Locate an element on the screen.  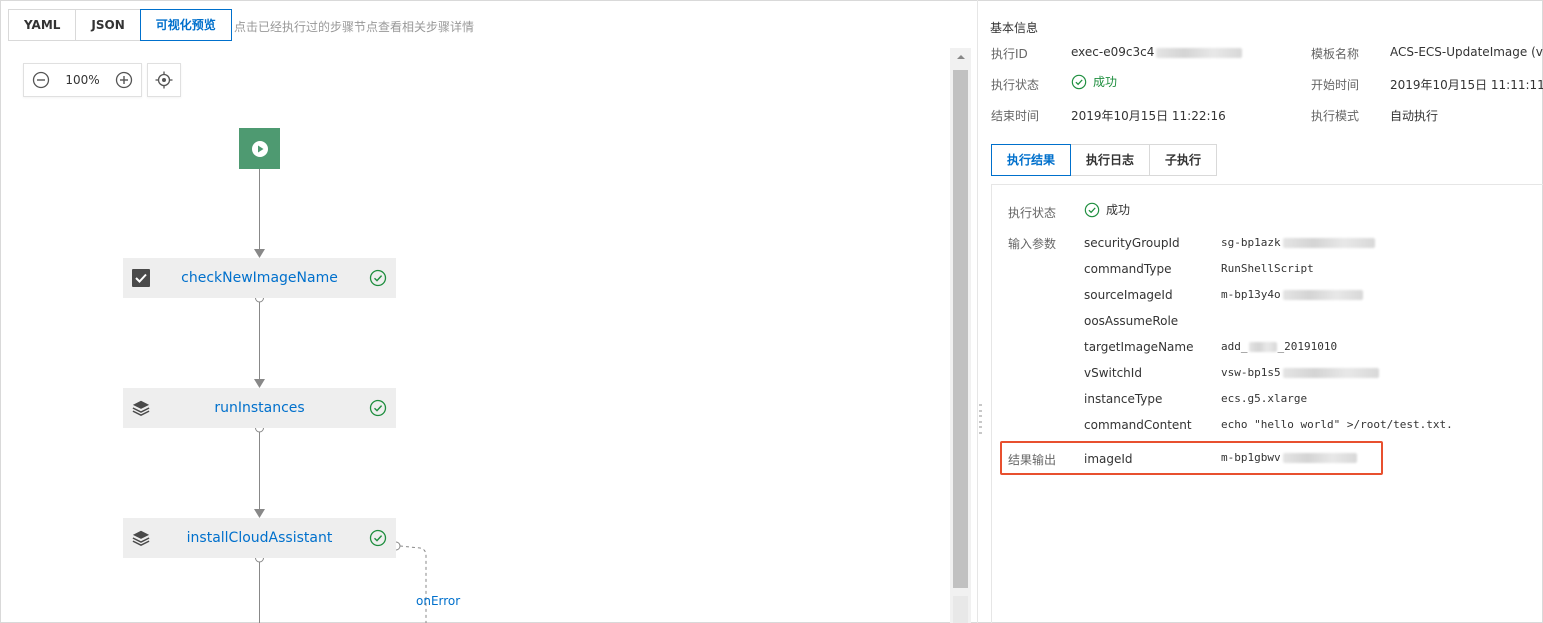
param-key: vSwitchId is located at coordinates (1113, 373).